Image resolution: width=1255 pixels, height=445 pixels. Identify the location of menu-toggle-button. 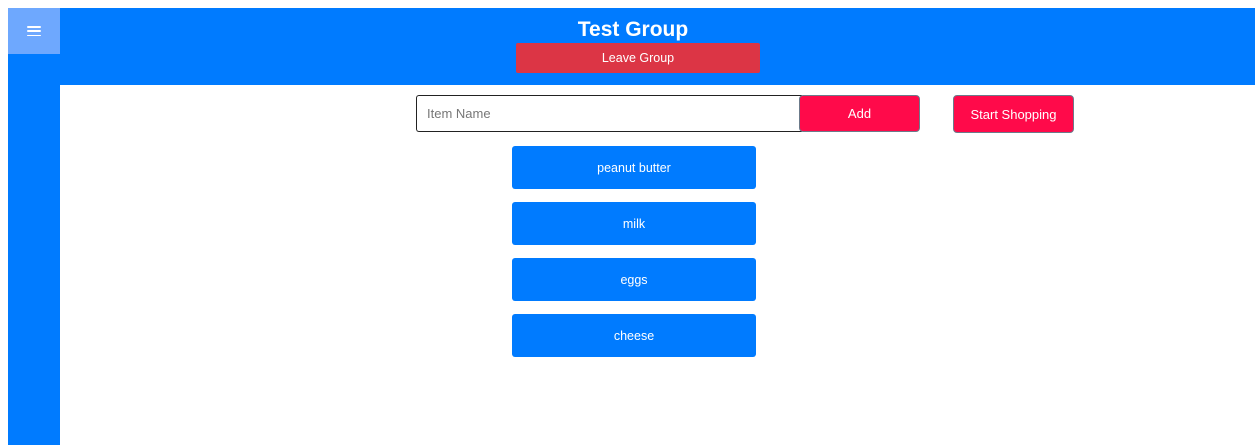
(34, 31).